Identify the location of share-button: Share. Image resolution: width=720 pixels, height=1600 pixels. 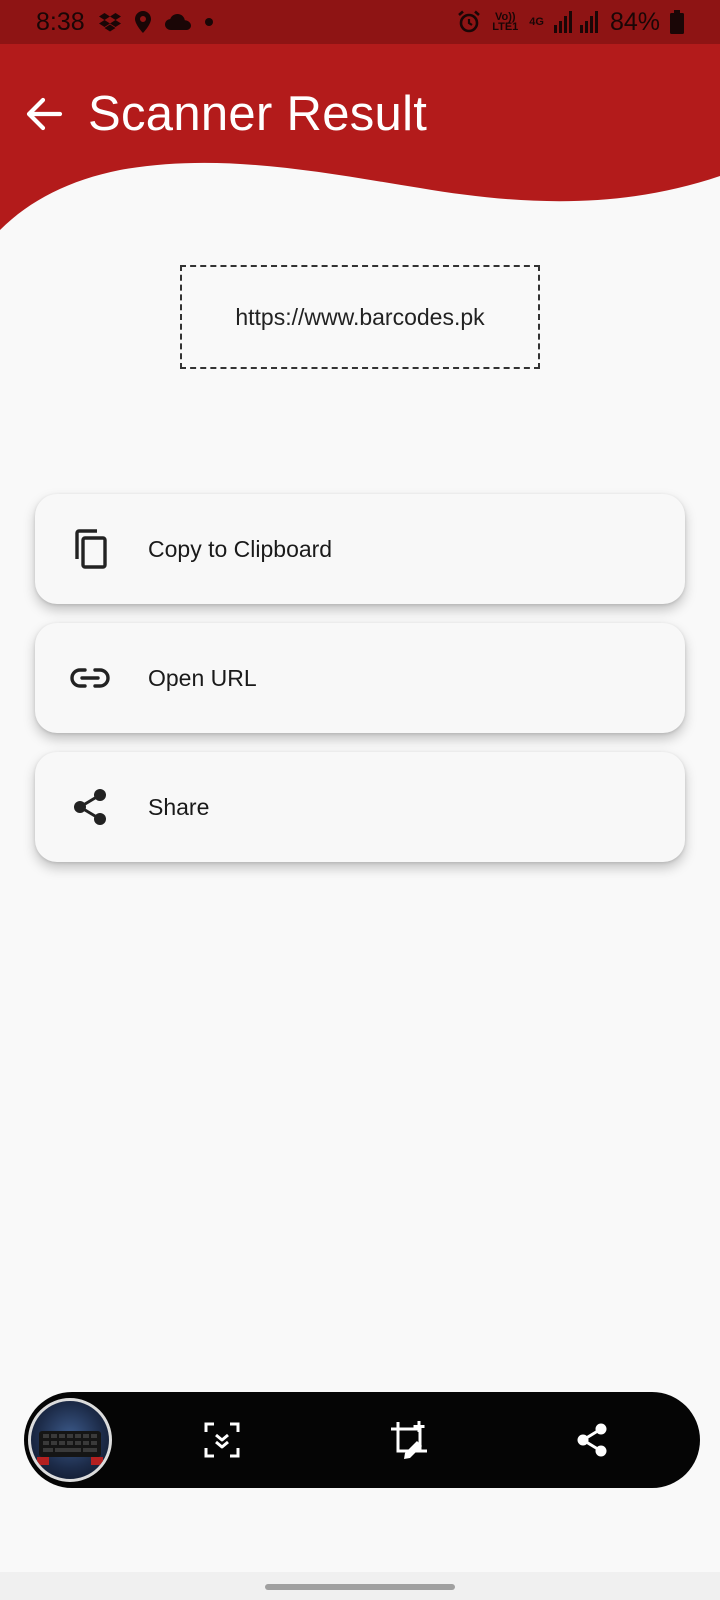
(360, 807).